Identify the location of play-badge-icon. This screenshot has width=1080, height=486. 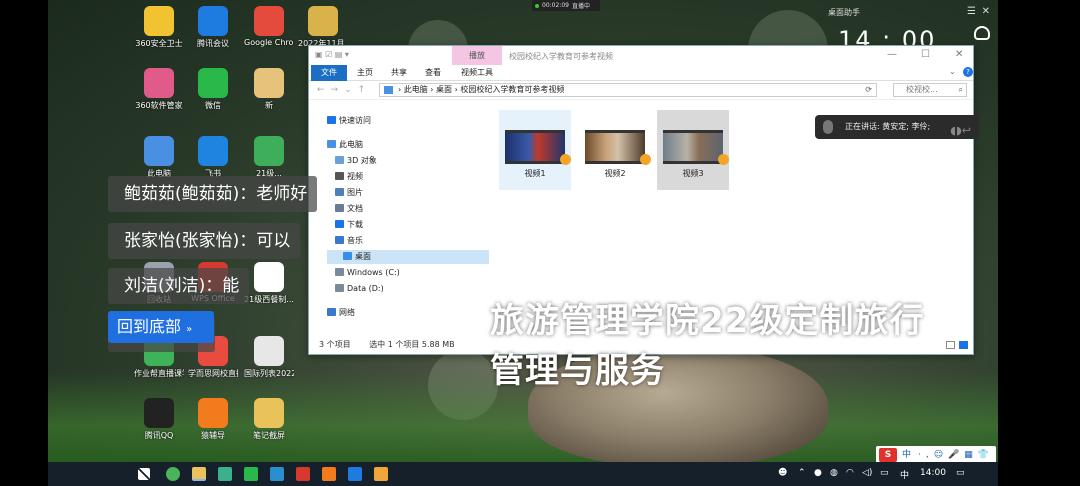
(645, 159).